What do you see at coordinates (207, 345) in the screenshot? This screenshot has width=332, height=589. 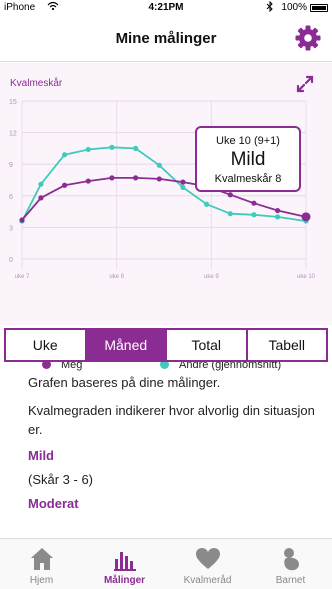 I see `segment-total: Total` at bounding box center [207, 345].